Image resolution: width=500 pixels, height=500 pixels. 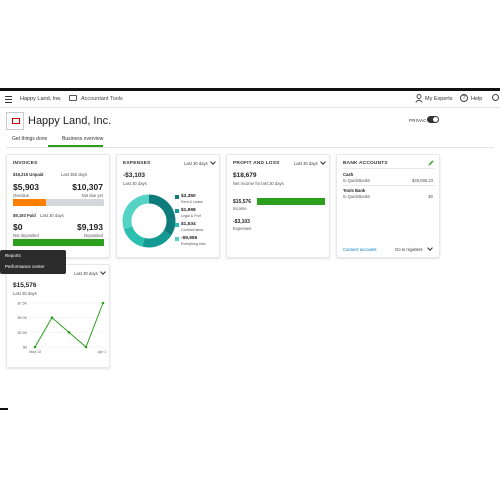 What do you see at coordinates (74, 174) in the screenshot?
I see `unpaid-period: Last 365 days` at bounding box center [74, 174].